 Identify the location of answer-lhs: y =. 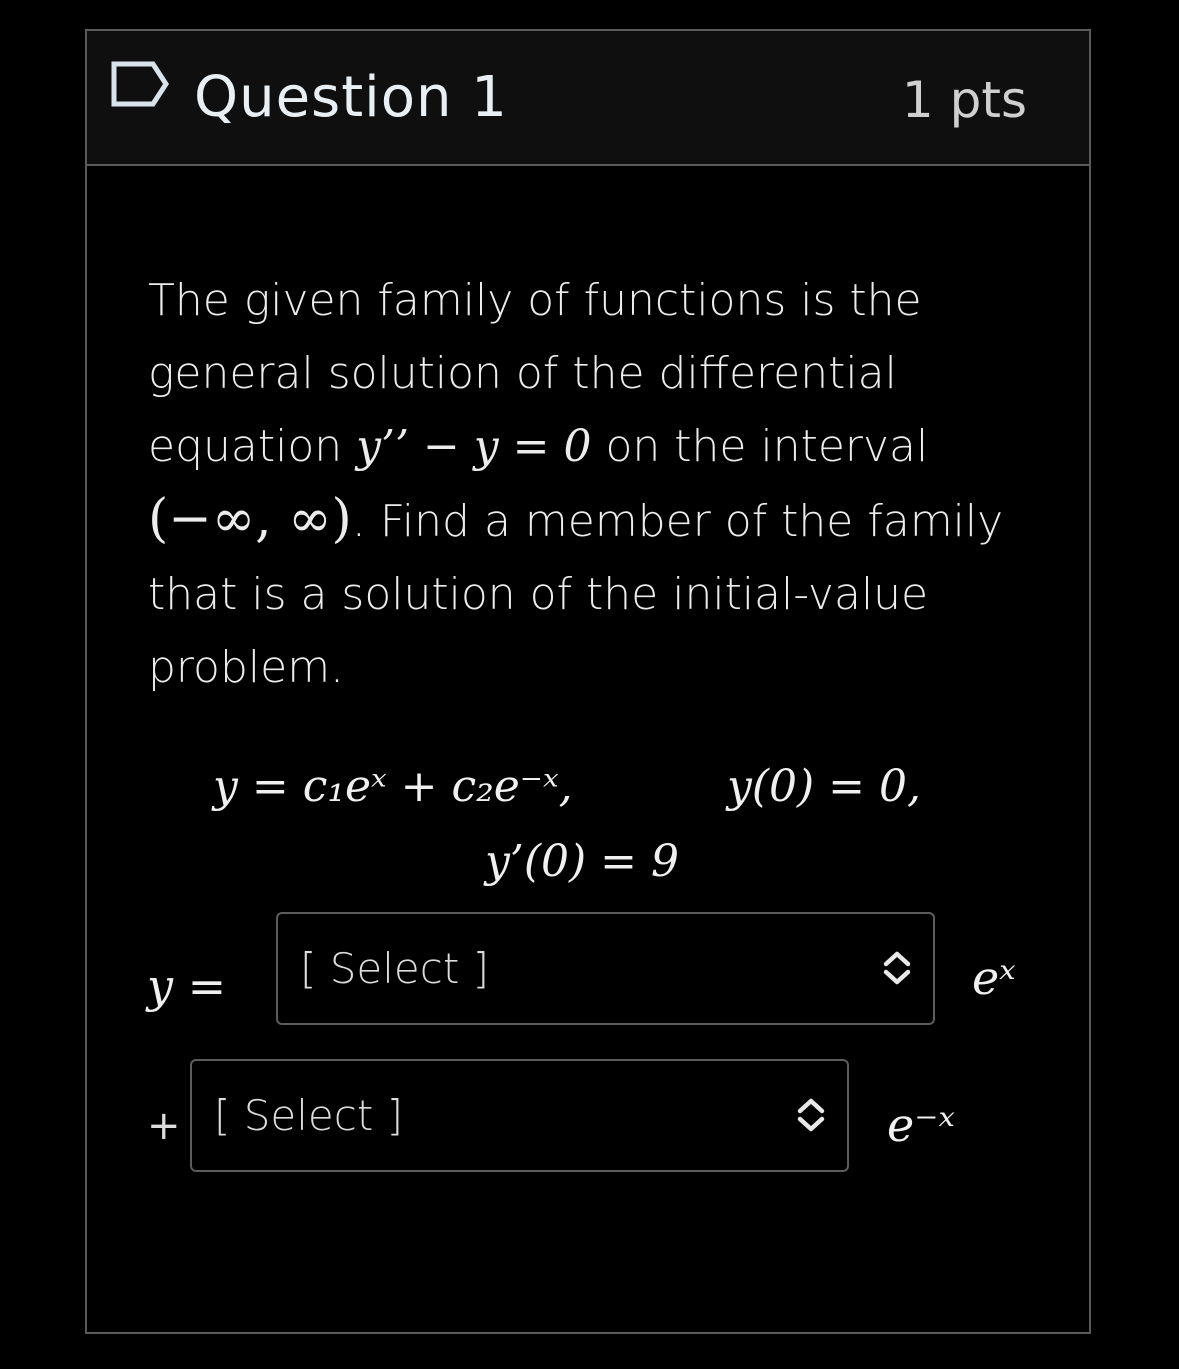
(187, 986).